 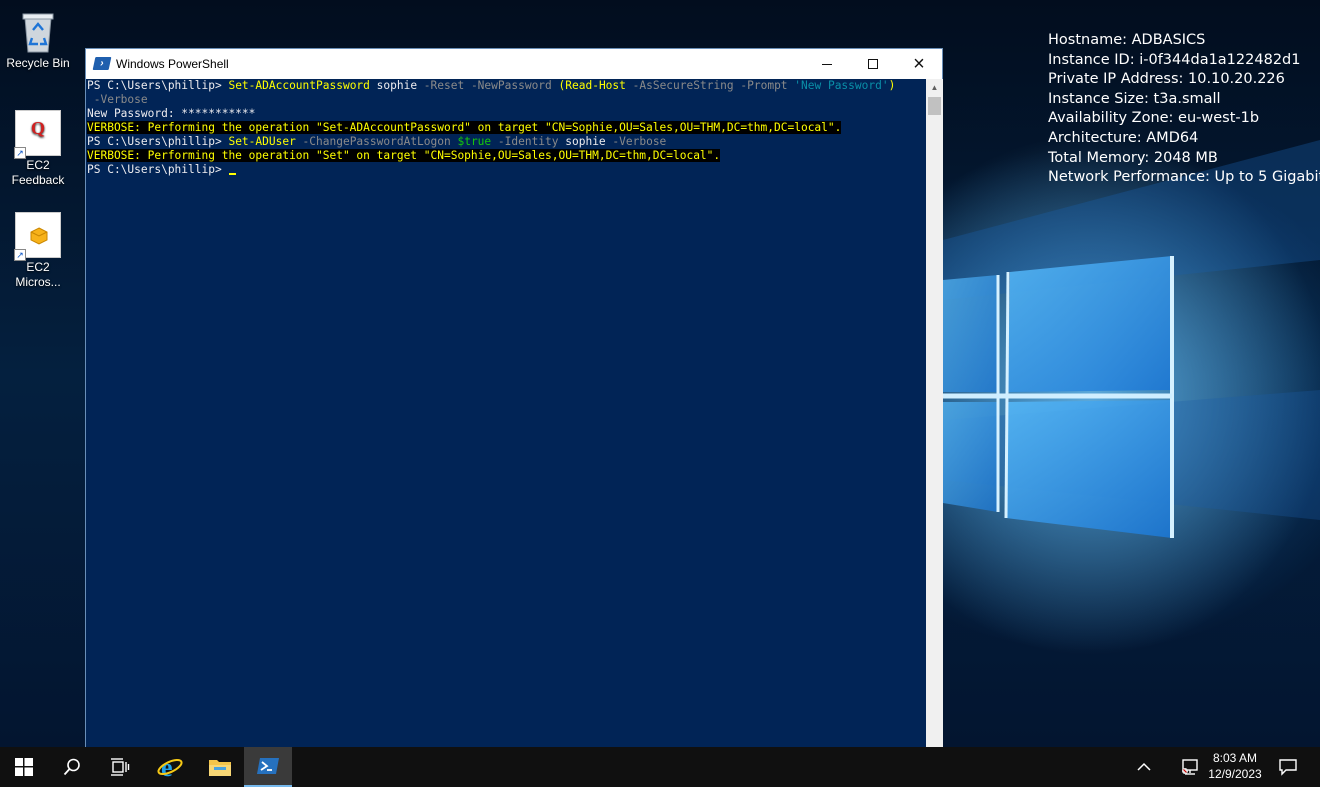 I want to click on desktop-icon-label: Recycle Bin, so click(x=38, y=63).